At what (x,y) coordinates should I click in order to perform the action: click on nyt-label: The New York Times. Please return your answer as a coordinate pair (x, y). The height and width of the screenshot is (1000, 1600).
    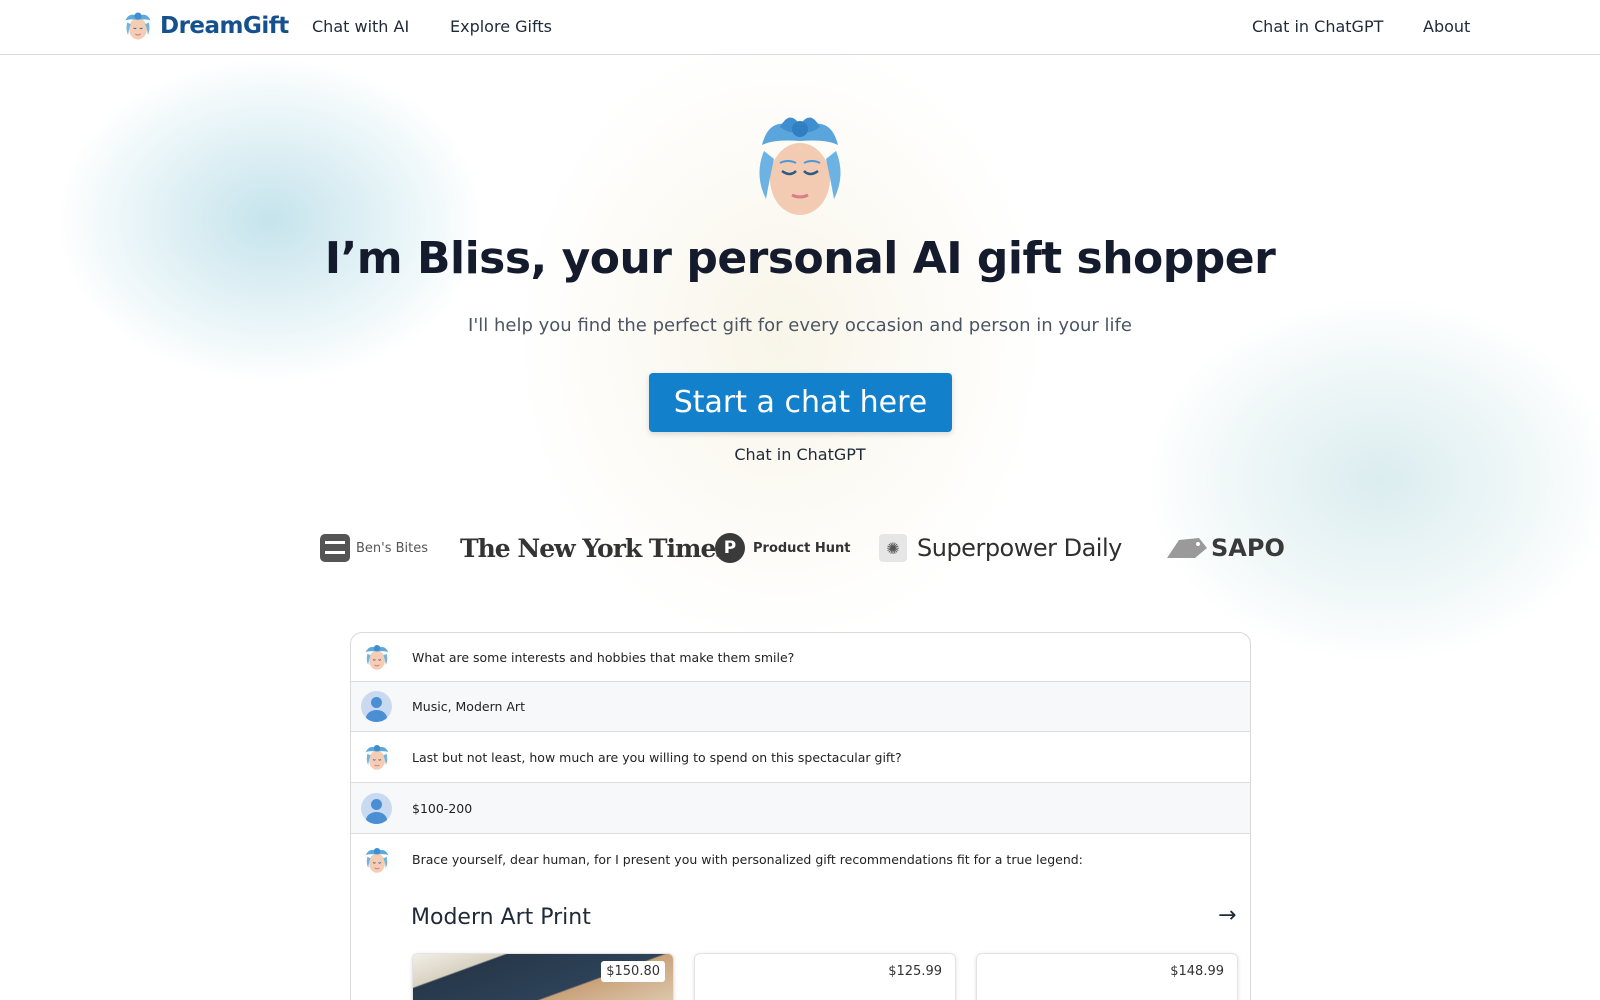
    Looking at the image, I should click on (594, 548).